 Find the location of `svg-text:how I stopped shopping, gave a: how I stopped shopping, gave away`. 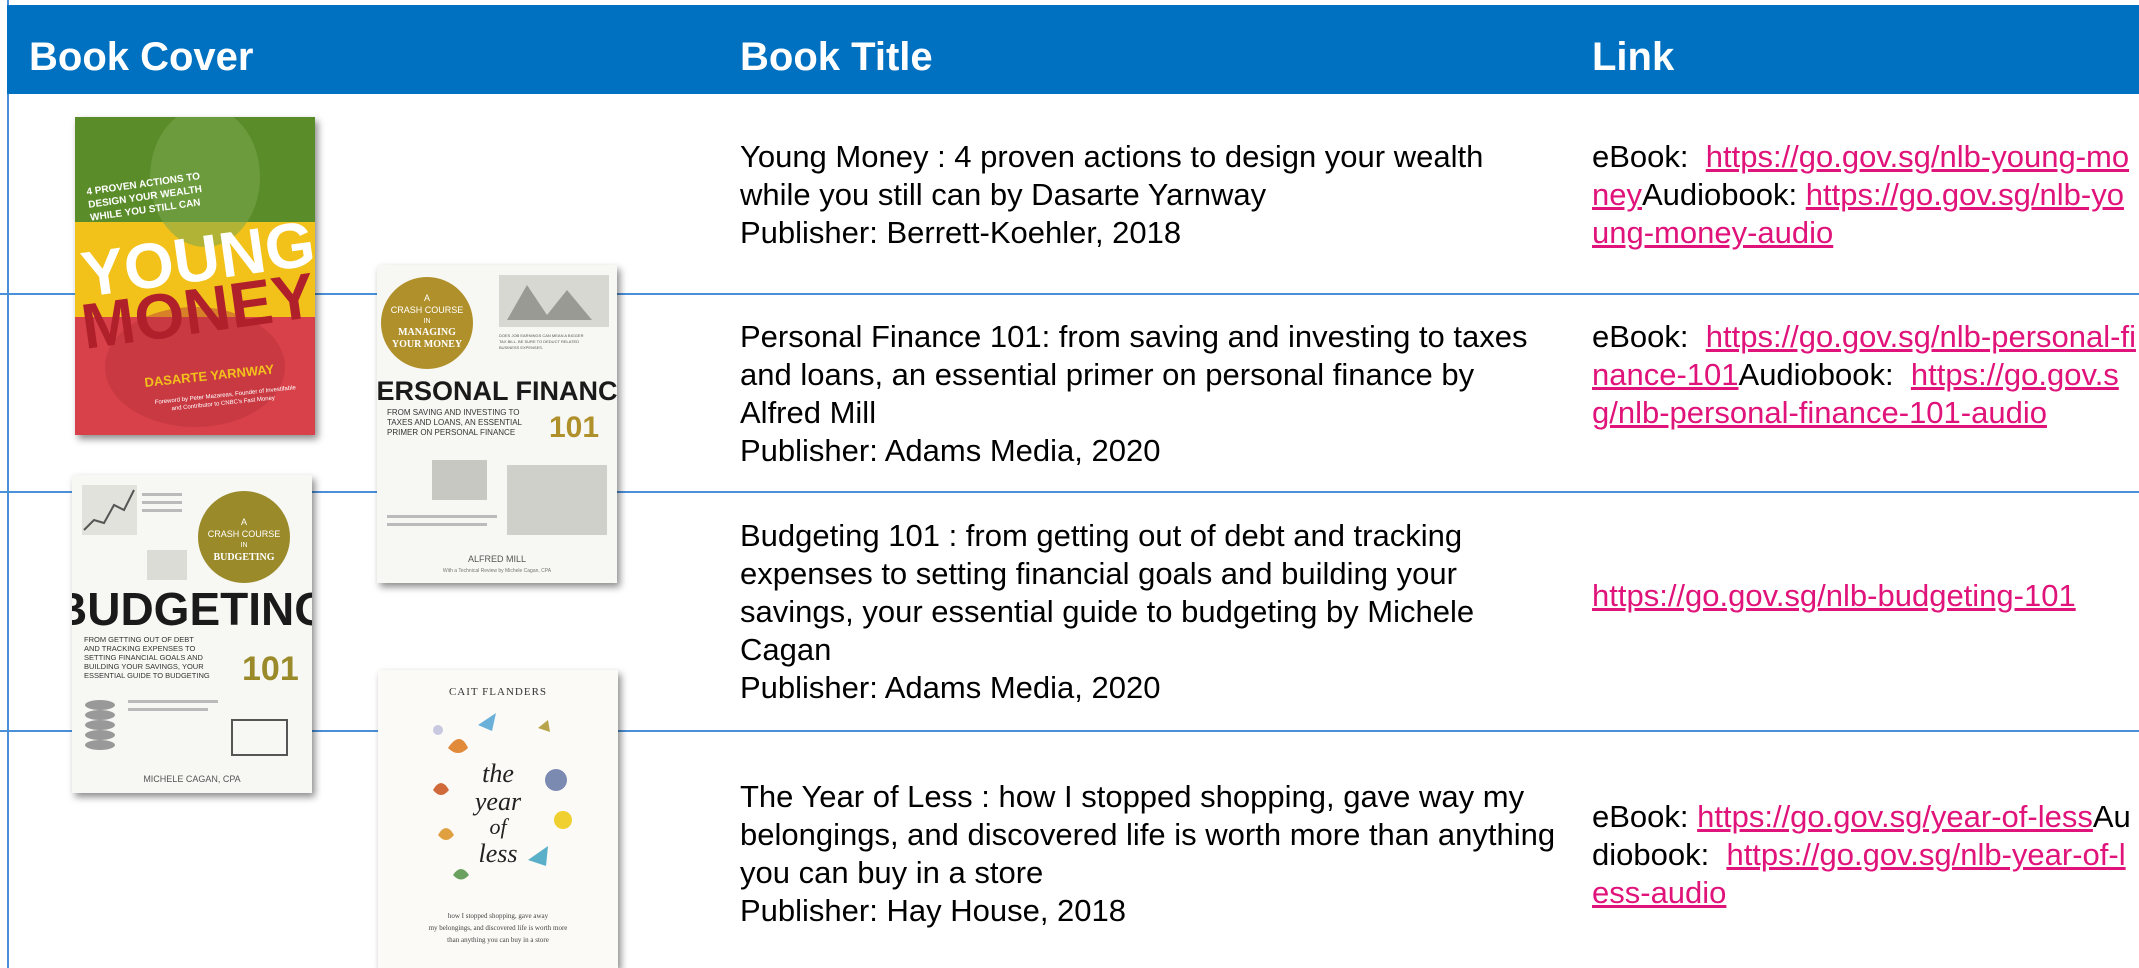

svg-text:how I stopped shopping, gave a: how I stopped shopping, gave away is located at coordinates (498, 916).